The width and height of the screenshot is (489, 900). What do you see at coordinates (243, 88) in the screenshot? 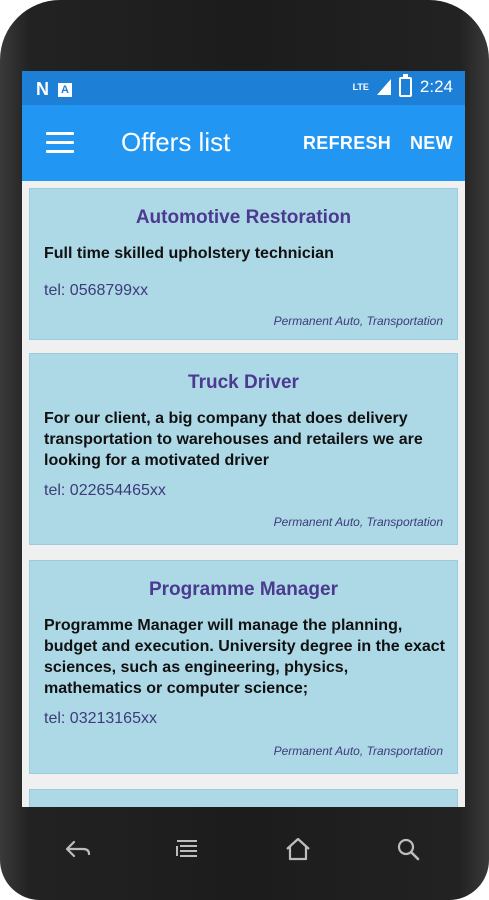
I see `status-bar: N A LTE 2:24` at bounding box center [243, 88].